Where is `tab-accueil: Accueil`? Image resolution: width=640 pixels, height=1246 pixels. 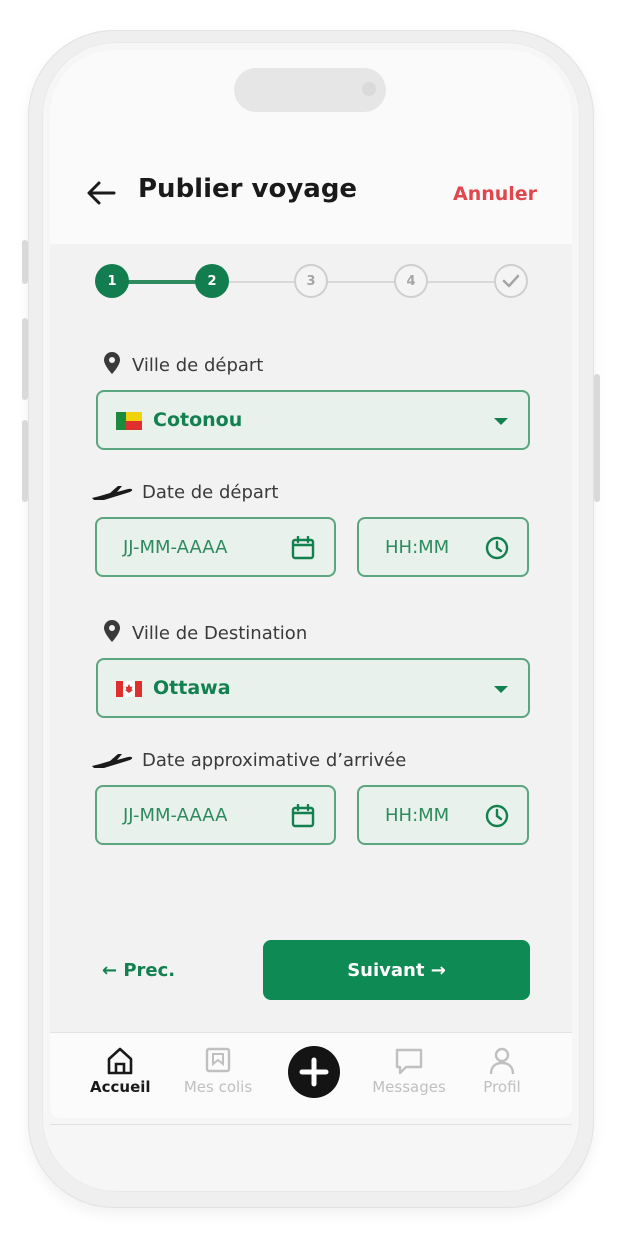
tab-accueil: Accueil is located at coordinates (120, 1071).